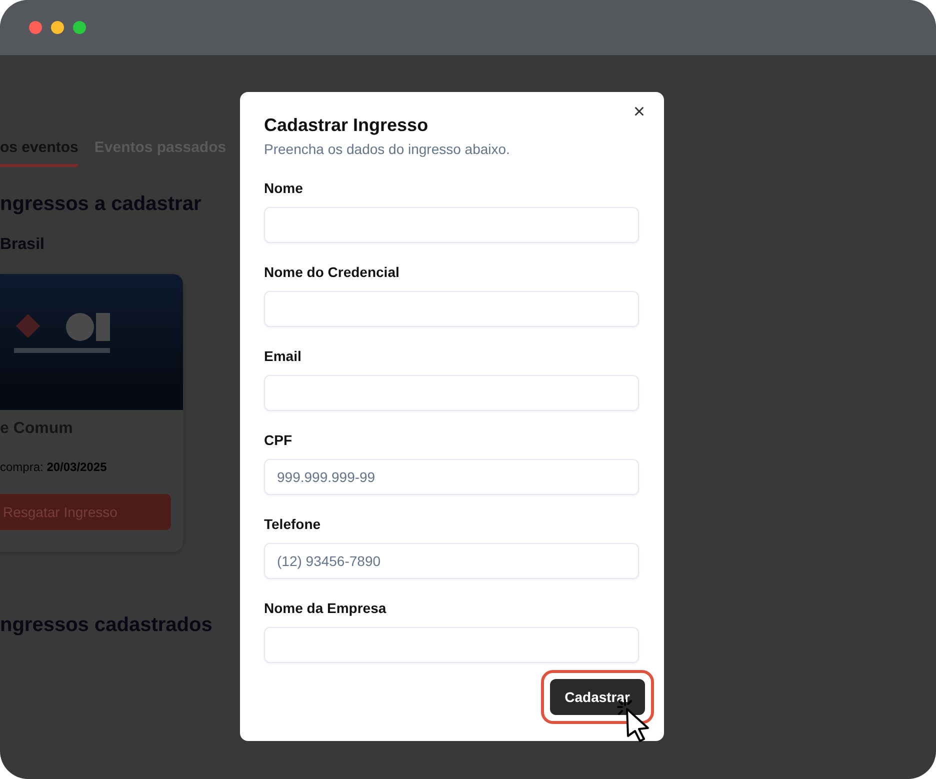  What do you see at coordinates (283, 356) in the screenshot?
I see `field-label: Email` at bounding box center [283, 356].